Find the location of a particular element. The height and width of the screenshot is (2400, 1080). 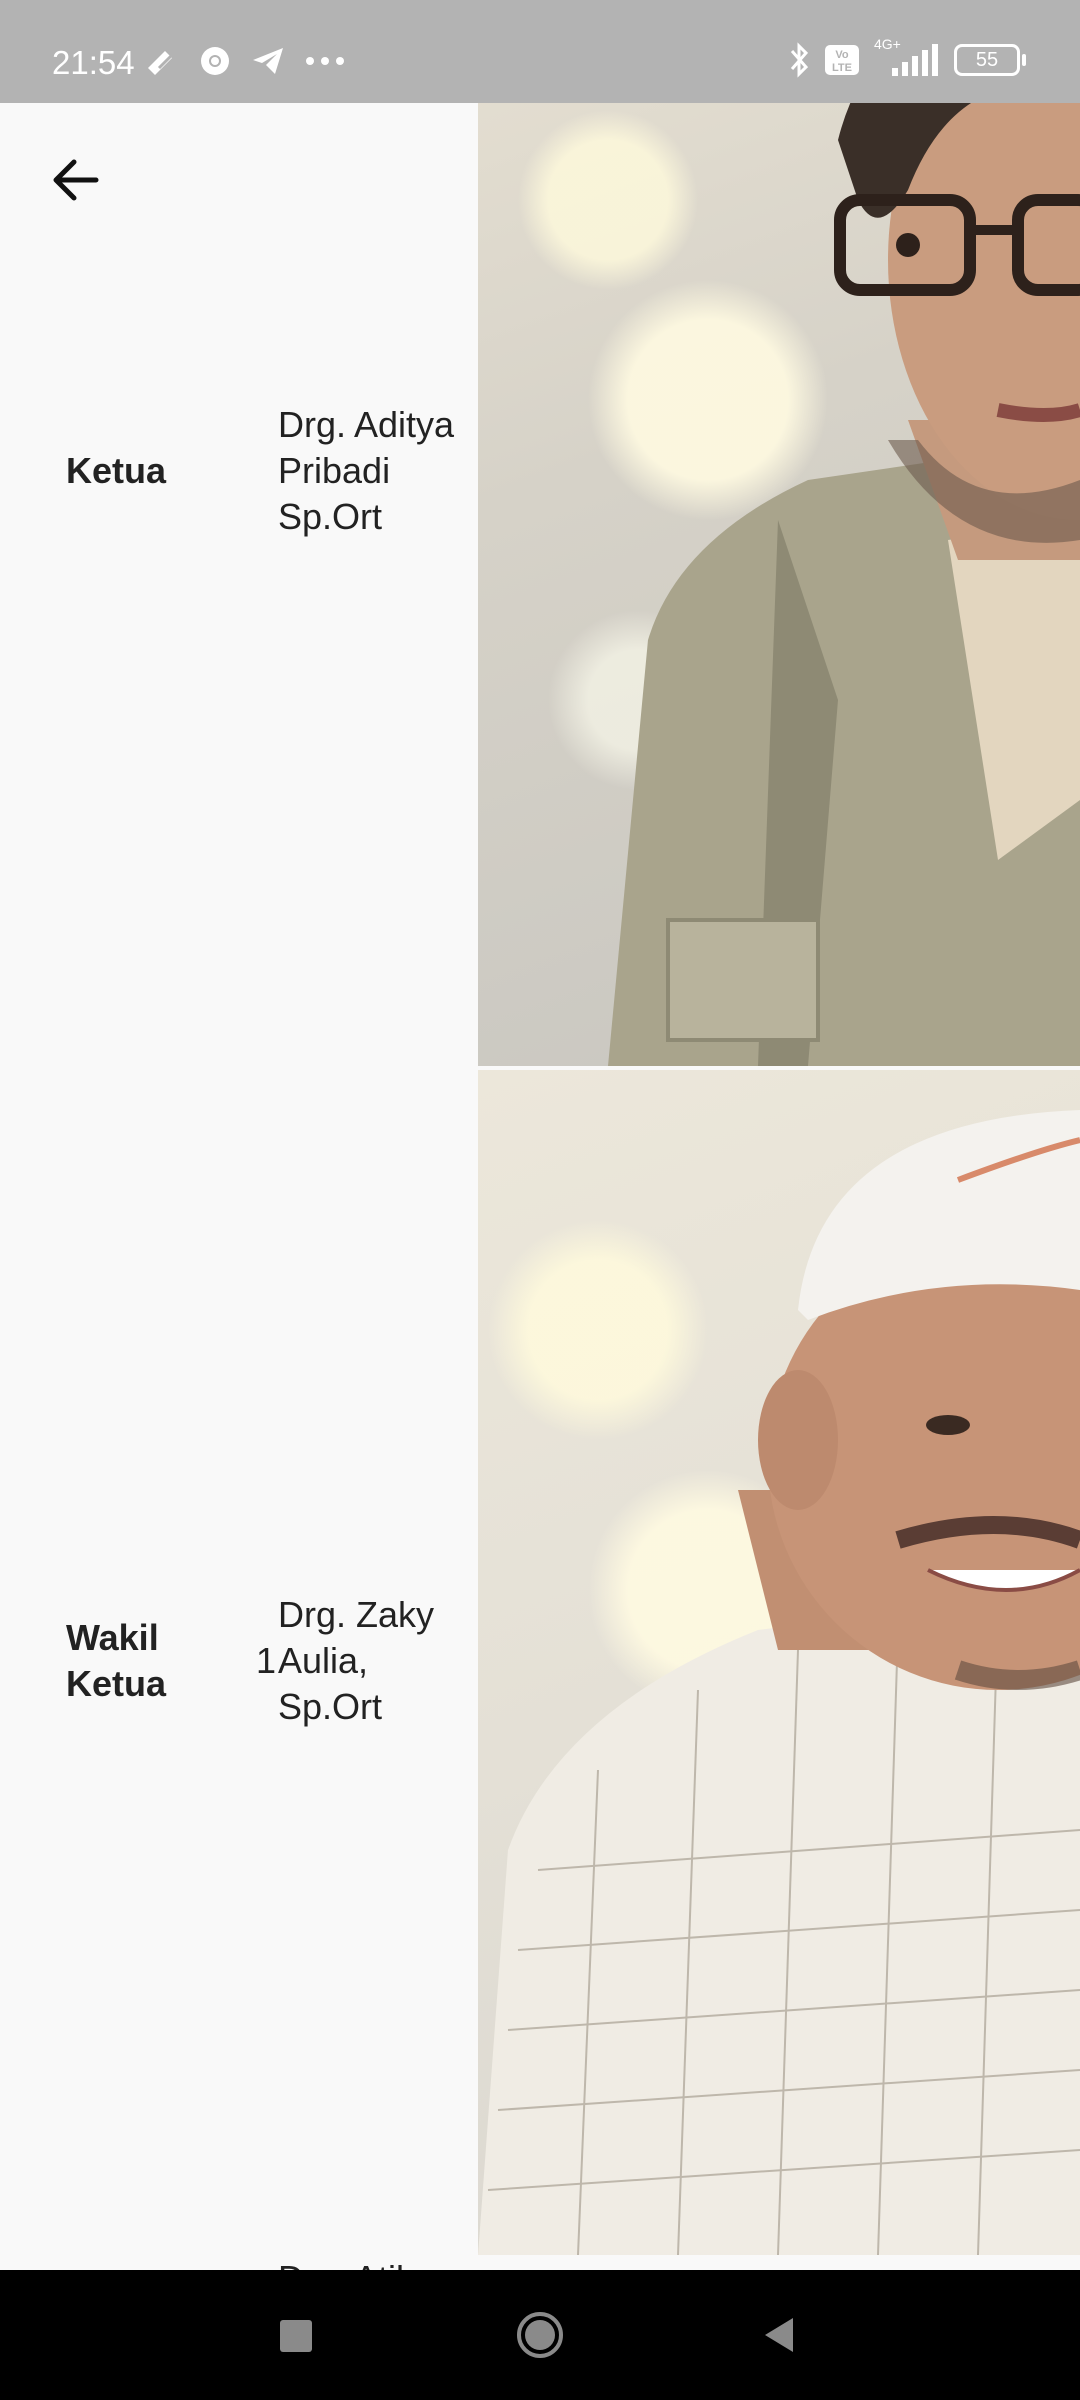

status-left-icons is located at coordinates (245, 61).